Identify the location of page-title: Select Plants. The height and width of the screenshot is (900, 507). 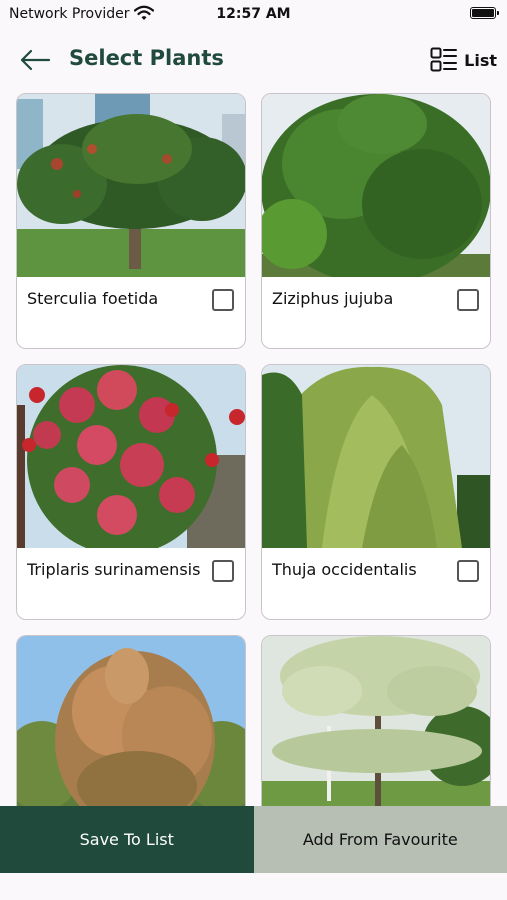
(146, 58).